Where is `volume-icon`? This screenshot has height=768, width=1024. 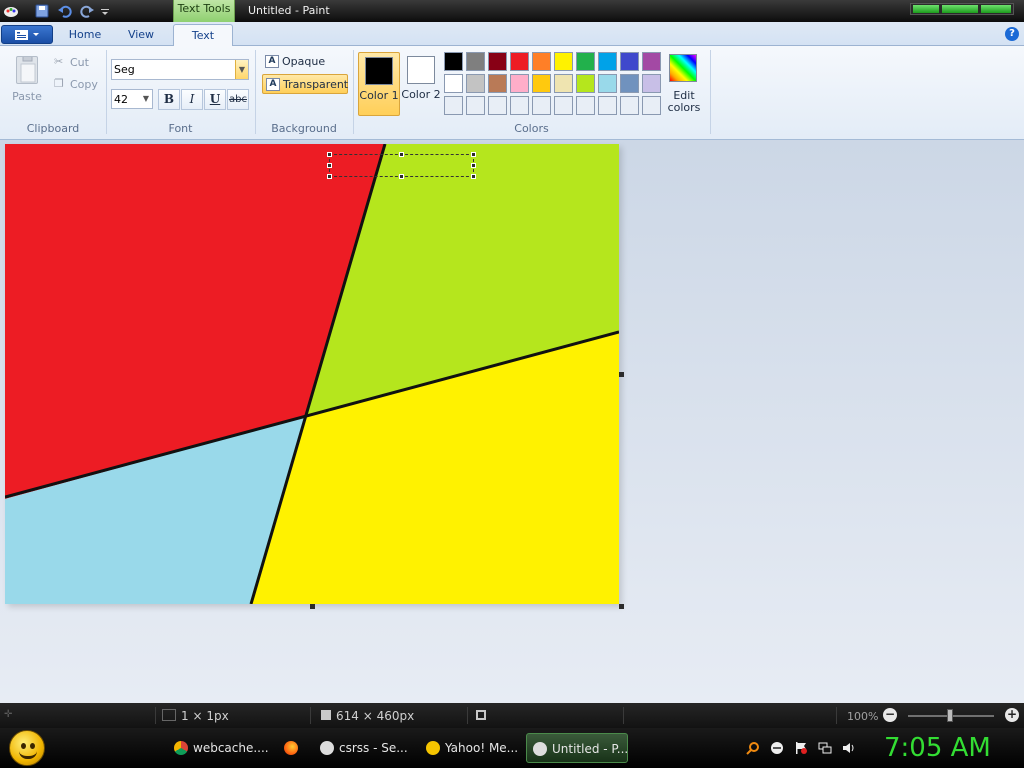
volume-icon is located at coordinates (849, 748).